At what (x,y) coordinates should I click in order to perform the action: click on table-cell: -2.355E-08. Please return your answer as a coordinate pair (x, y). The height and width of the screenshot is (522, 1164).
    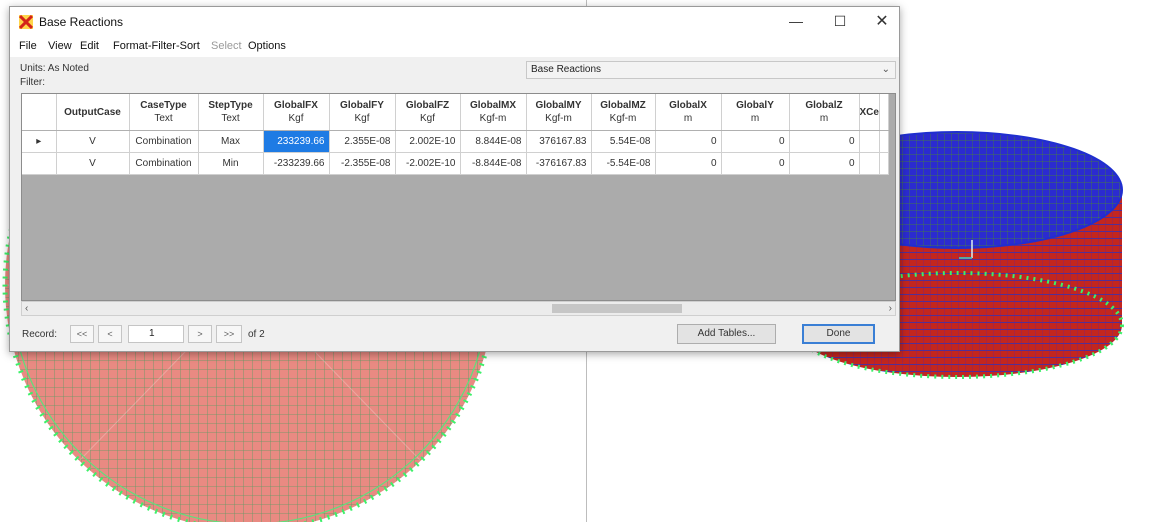
    Looking at the image, I should click on (362, 163).